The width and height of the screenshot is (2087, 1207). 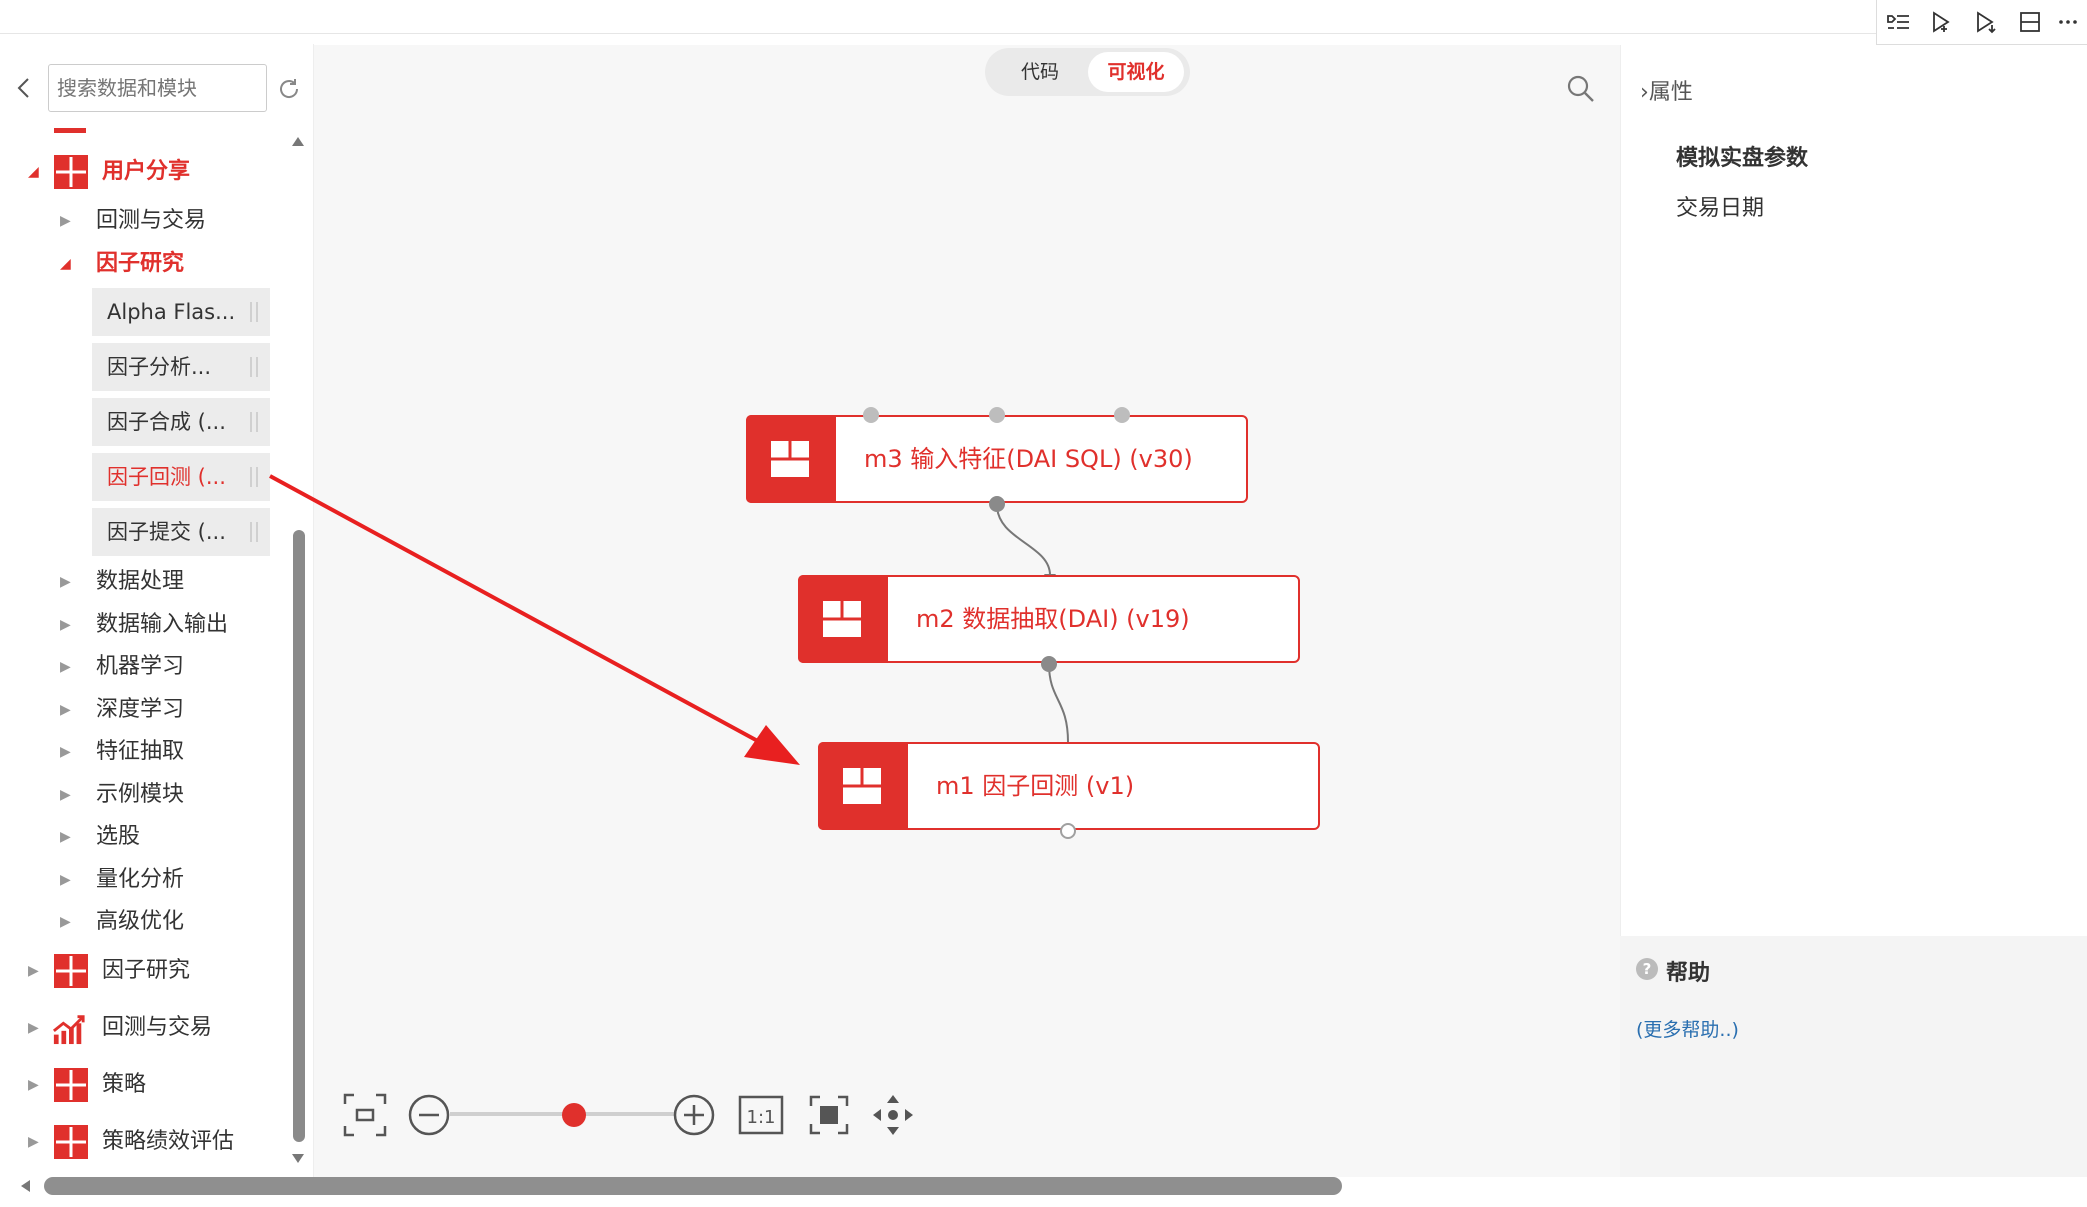 I want to click on properties-title: 属性, so click(x=1670, y=92).